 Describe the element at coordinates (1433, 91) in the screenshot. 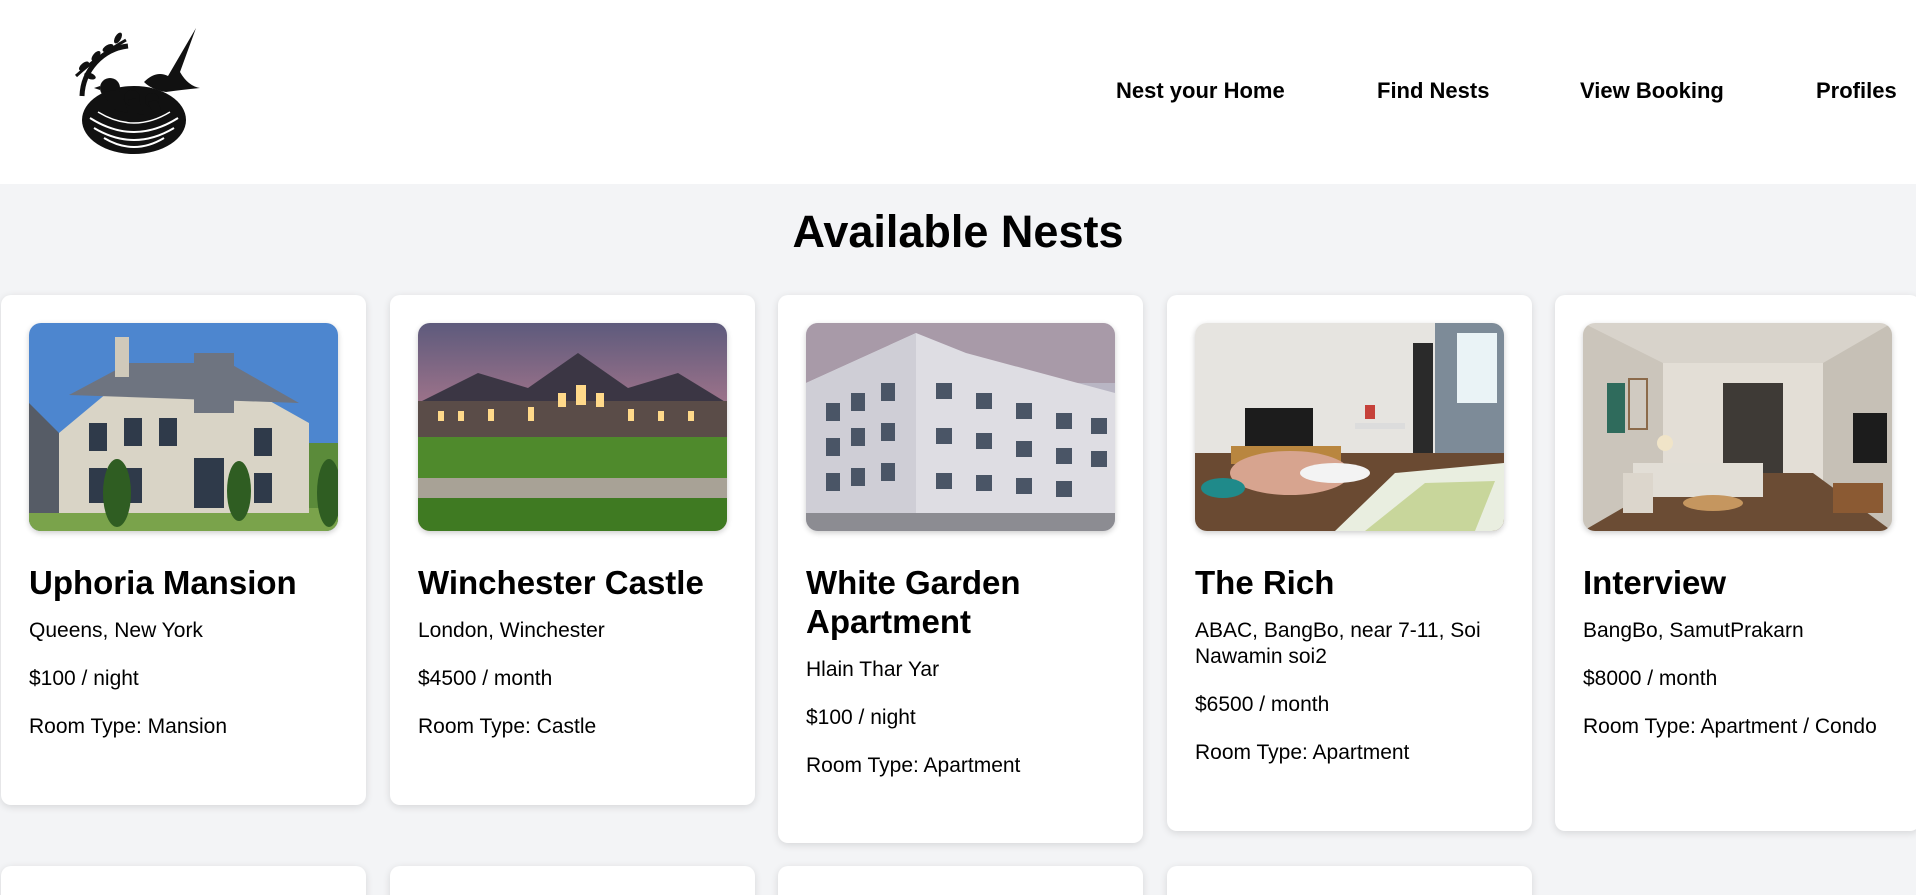

I see `nav-find-nests: Find Nests` at that location.